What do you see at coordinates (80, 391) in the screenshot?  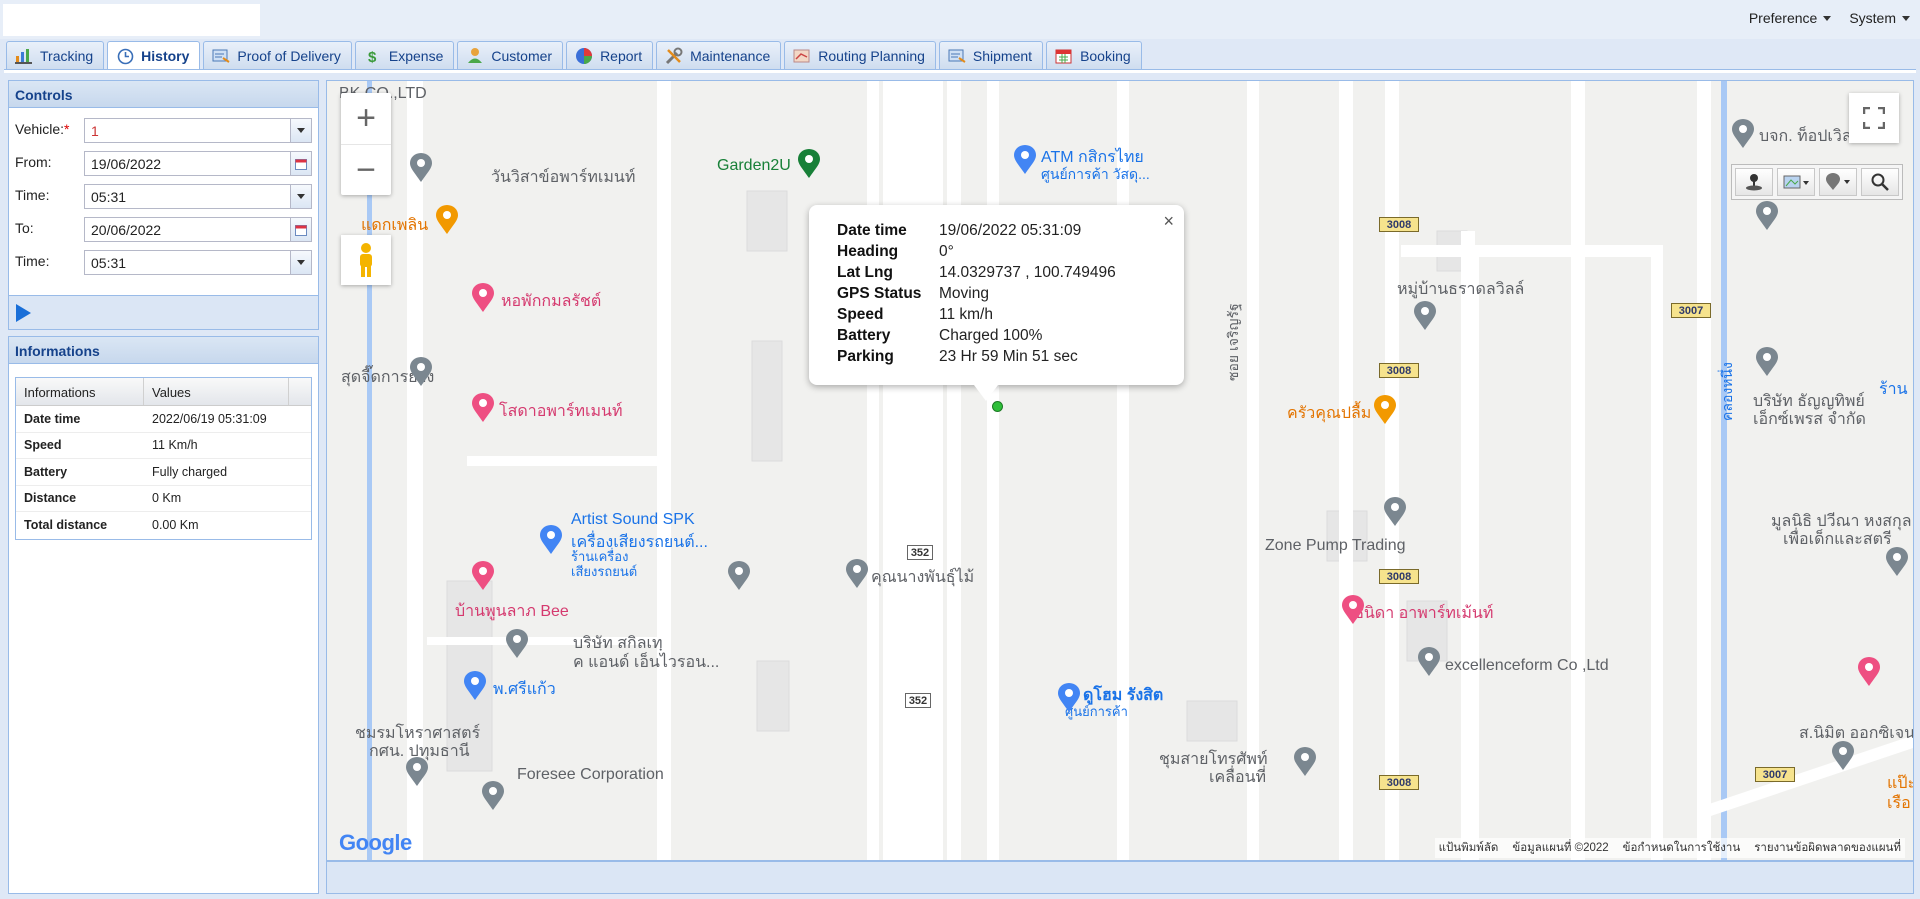 I see `column-header-informations: Informations` at bounding box center [80, 391].